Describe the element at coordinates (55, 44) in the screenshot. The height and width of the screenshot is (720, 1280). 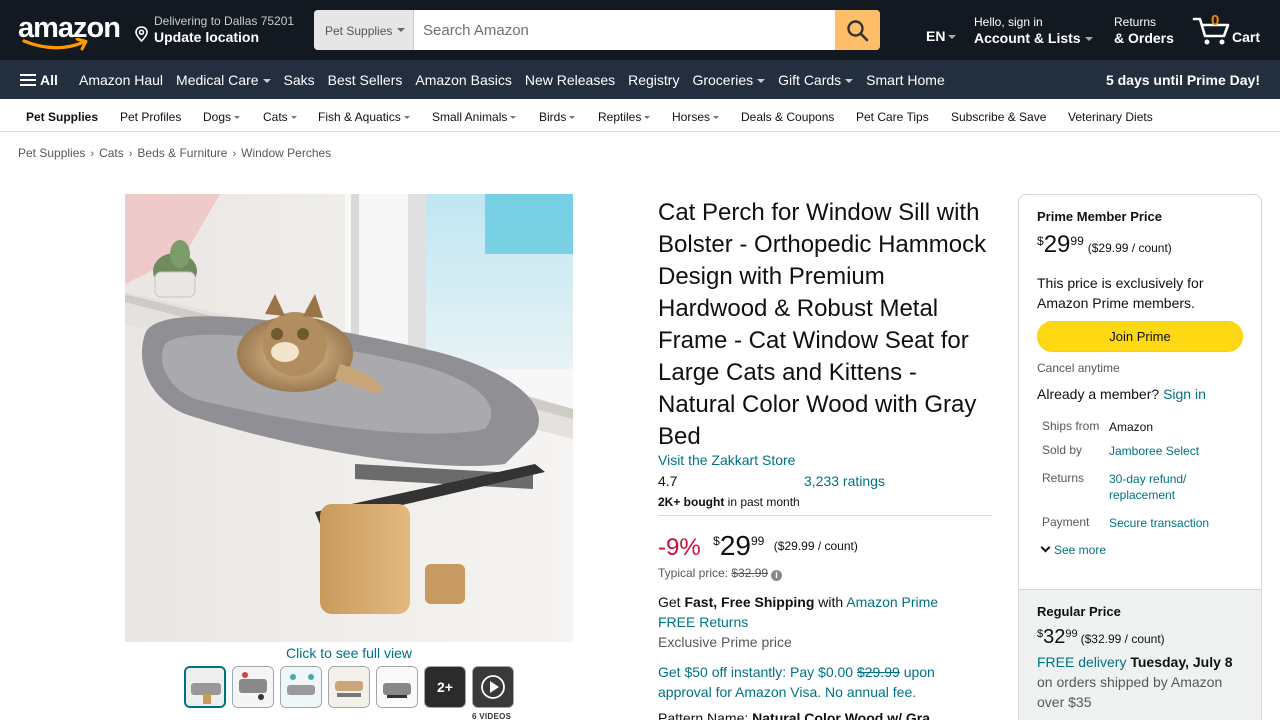
I see `logo-smile-icon` at that location.